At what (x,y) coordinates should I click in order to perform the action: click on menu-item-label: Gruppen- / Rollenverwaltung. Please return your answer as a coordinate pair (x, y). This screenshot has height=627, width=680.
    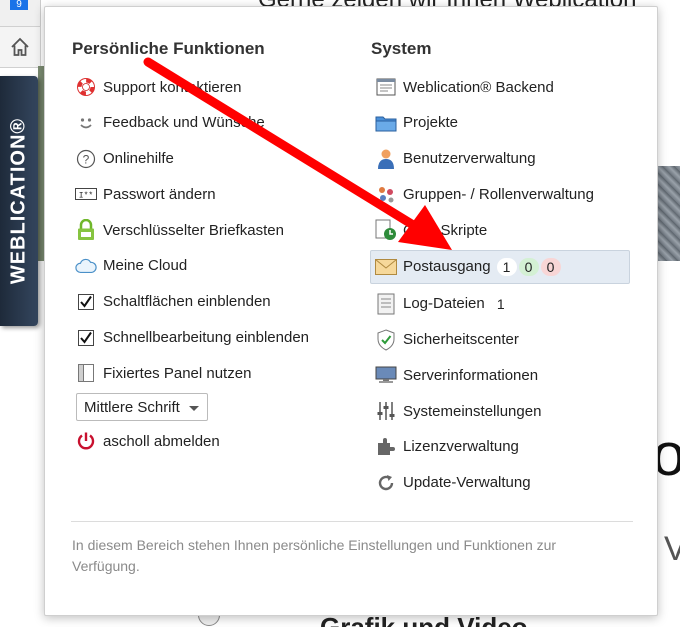
    Looking at the image, I should click on (498, 194).